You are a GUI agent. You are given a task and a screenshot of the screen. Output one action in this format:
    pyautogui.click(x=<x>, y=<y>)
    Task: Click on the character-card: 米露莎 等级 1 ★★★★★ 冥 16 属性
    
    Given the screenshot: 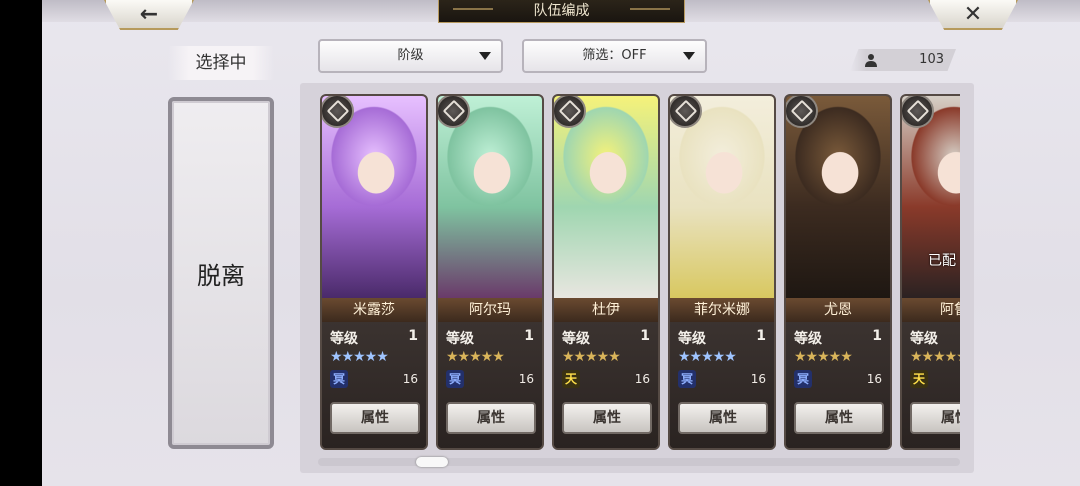 What is the action you would take?
    pyautogui.click(x=374, y=272)
    